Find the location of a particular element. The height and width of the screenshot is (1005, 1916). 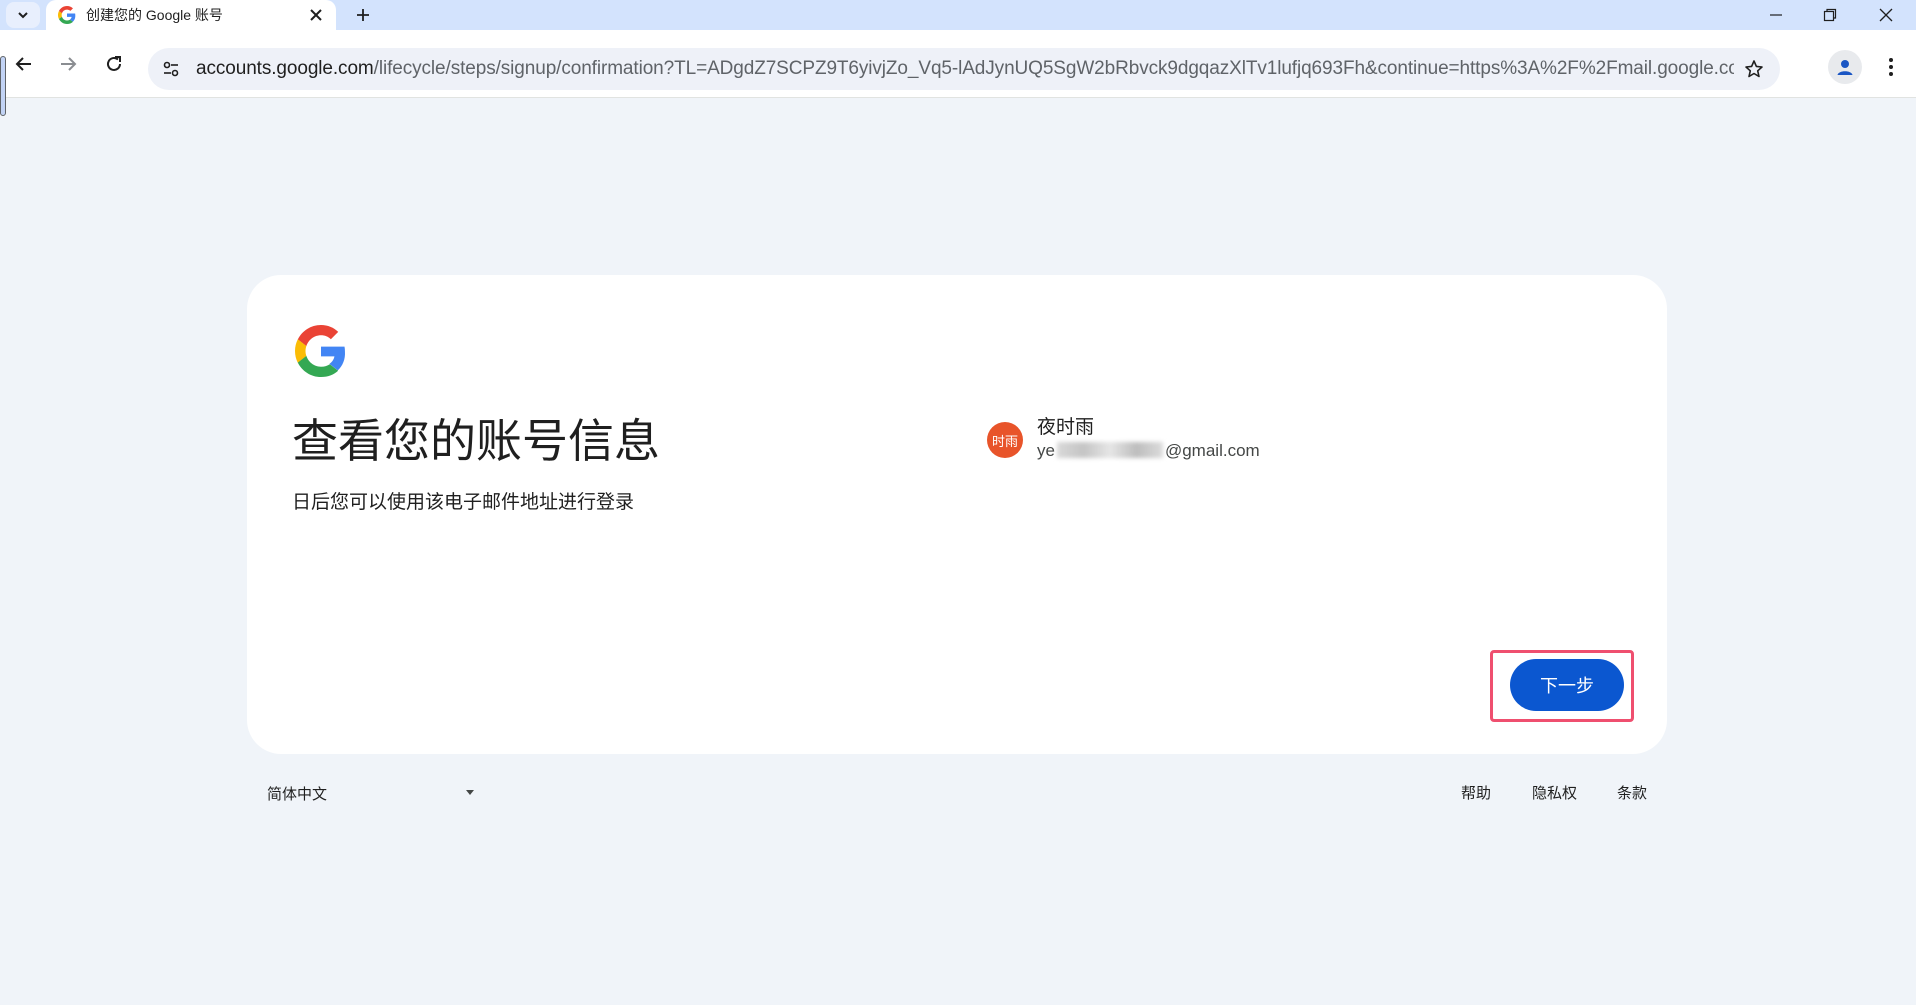

language-label: 简体中文 is located at coordinates (297, 793).